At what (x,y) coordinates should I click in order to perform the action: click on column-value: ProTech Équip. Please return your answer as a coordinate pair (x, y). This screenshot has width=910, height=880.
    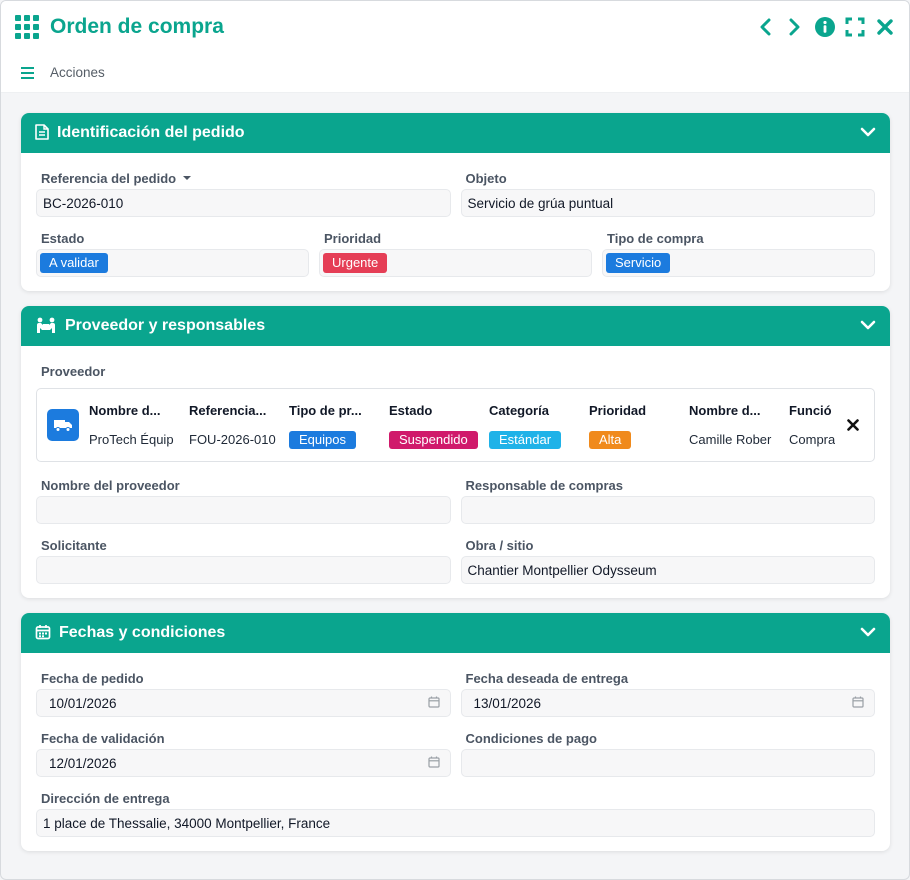
    Looking at the image, I should click on (131, 439).